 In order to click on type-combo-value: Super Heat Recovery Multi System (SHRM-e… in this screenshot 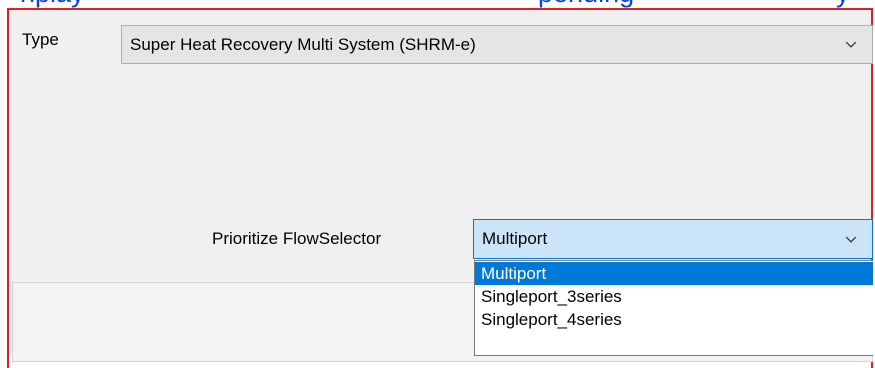, I will do `click(303, 44)`.